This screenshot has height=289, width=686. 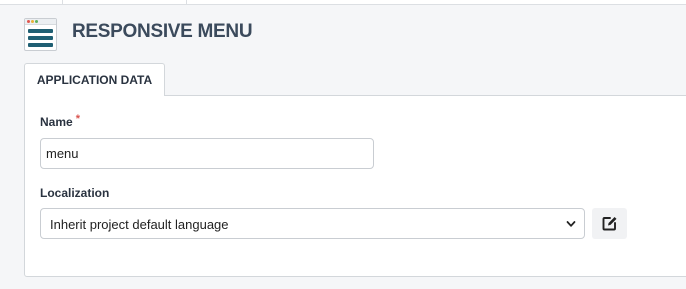 I want to click on name-label: Name *, so click(x=60, y=121).